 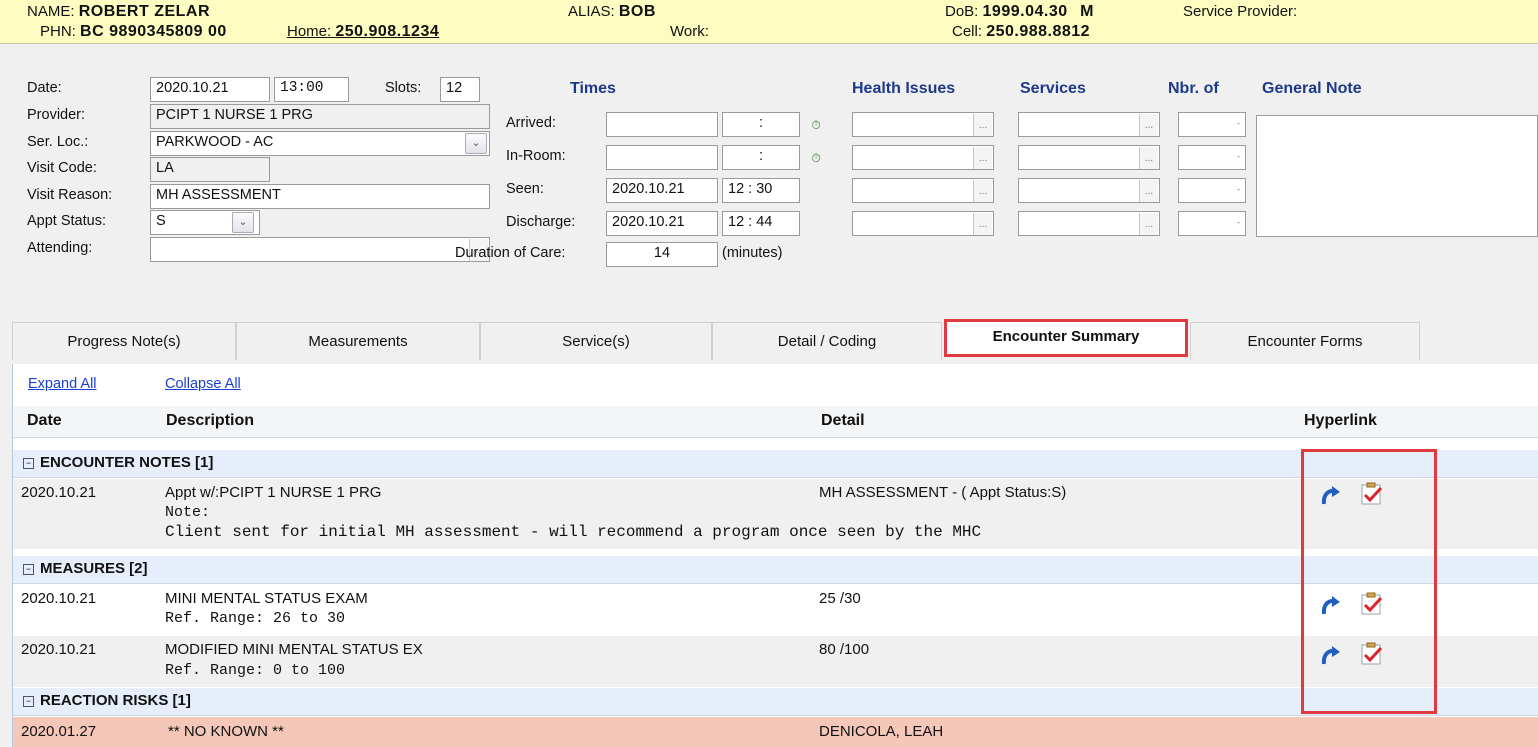 What do you see at coordinates (153, 31) in the screenshot?
I see `patient-phn: BC 9890345809 00` at bounding box center [153, 31].